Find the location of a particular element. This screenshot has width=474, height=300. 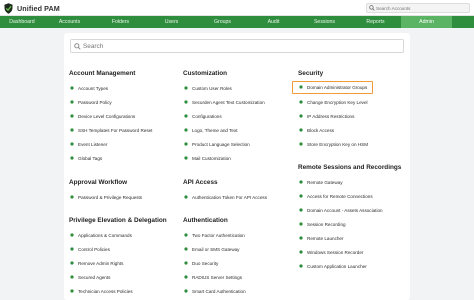

item-device-level-configurations: Device Level Configurations is located at coordinates (102, 116).